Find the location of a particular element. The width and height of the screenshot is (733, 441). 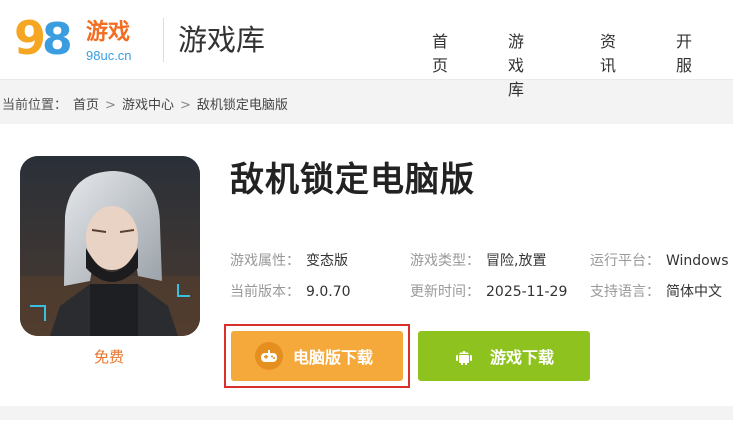

info-version: 当前版本： 9.0.70 is located at coordinates (290, 291).